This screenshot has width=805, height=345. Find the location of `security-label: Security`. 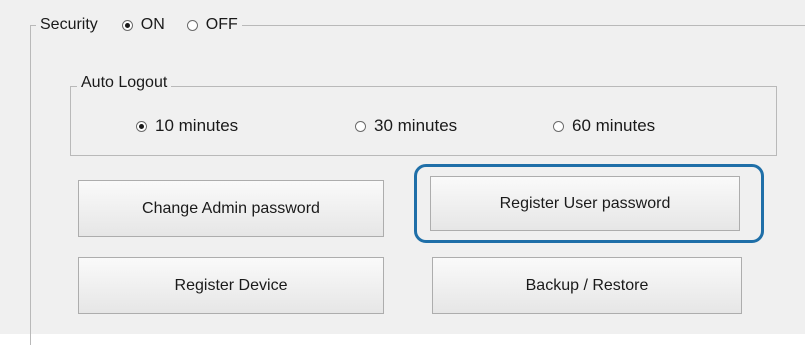

security-label: Security is located at coordinates (69, 24).